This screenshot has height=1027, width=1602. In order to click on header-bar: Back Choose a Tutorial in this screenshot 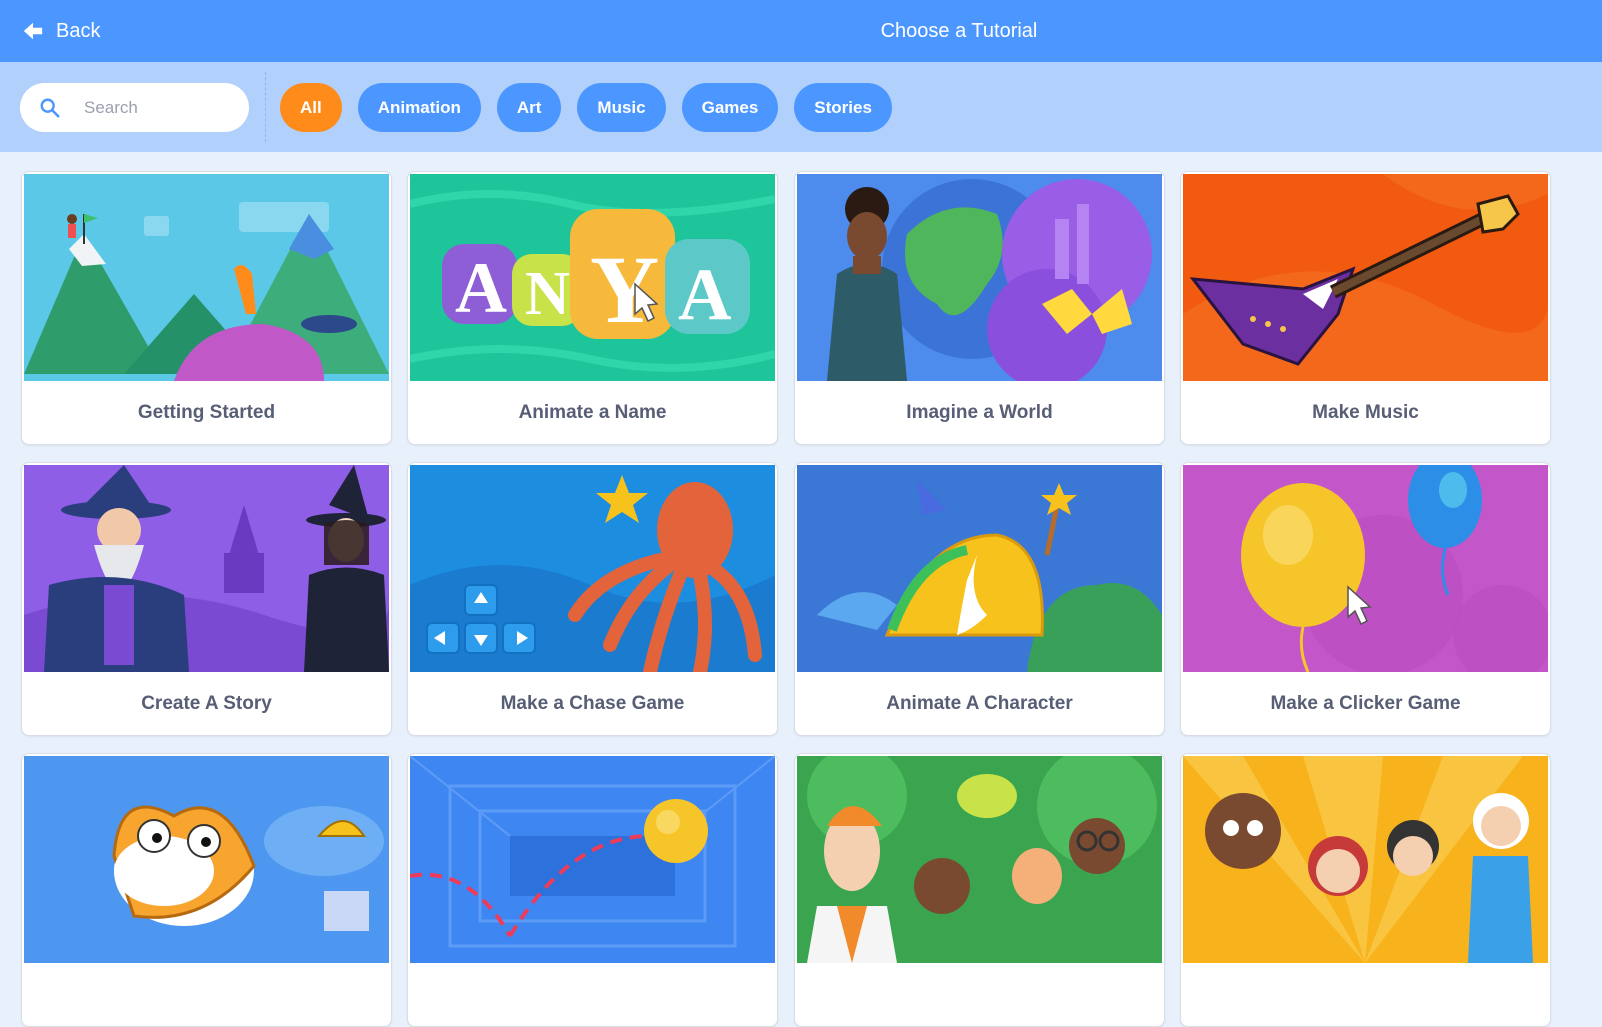, I will do `click(801, 31)`.